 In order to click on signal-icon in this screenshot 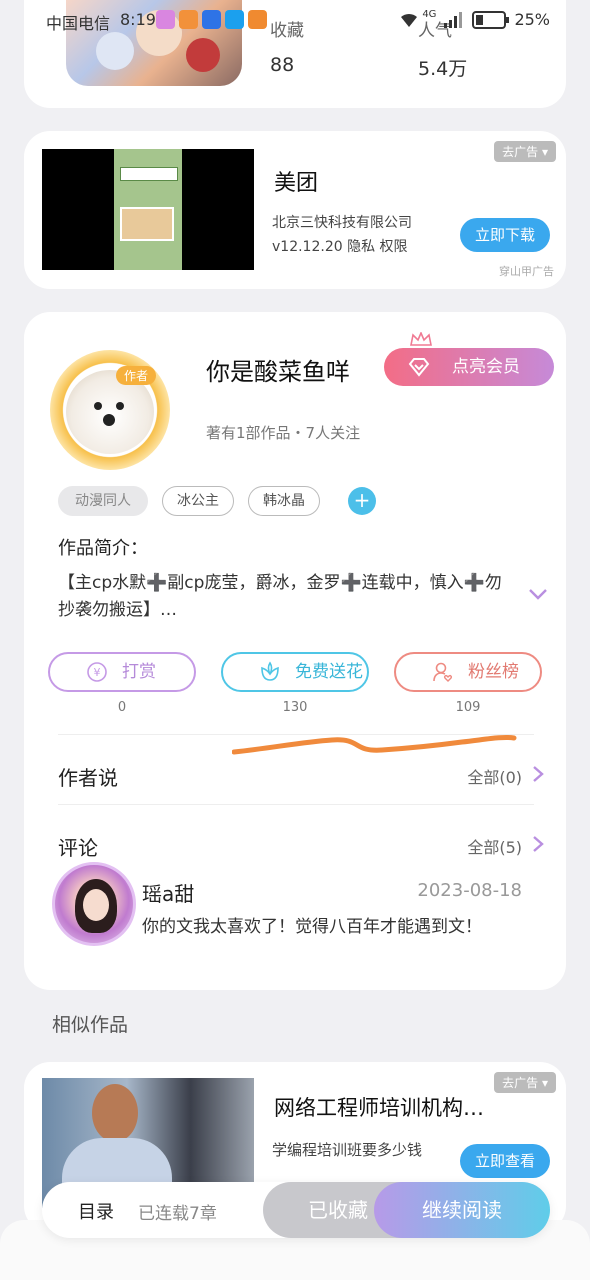, I will do `click(453, 19)`.